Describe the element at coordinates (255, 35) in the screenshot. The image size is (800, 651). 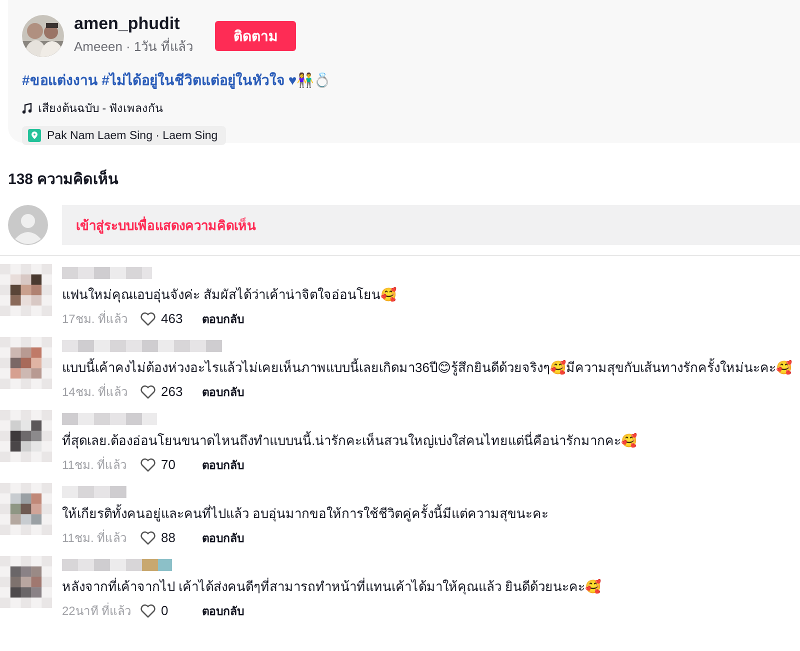
I see `follow-button: ติดตาม` at that location.